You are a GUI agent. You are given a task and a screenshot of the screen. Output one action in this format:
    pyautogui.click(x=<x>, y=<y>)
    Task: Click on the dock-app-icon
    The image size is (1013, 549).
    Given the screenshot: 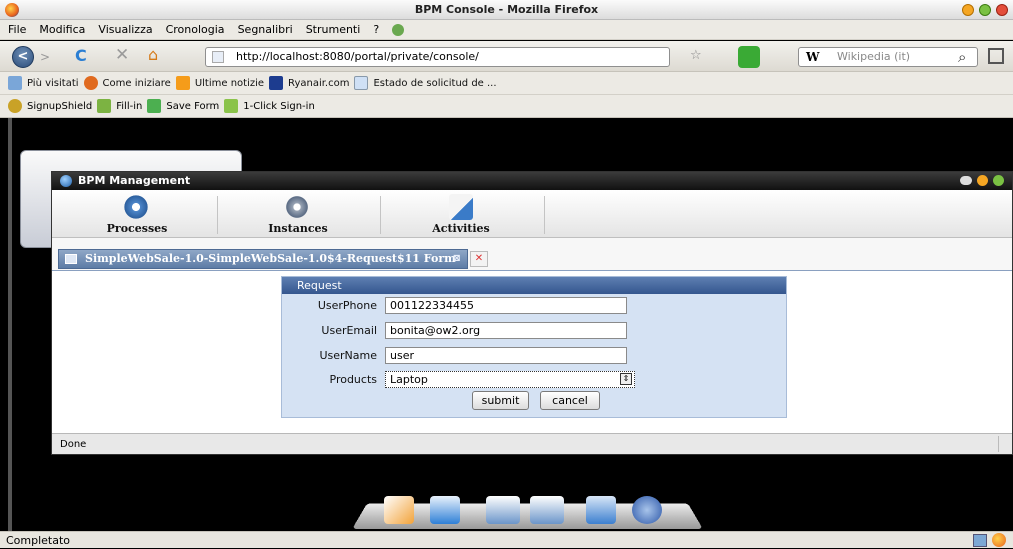 What is the action you would take?
    pyautogui.click(x=399, y=510)
    